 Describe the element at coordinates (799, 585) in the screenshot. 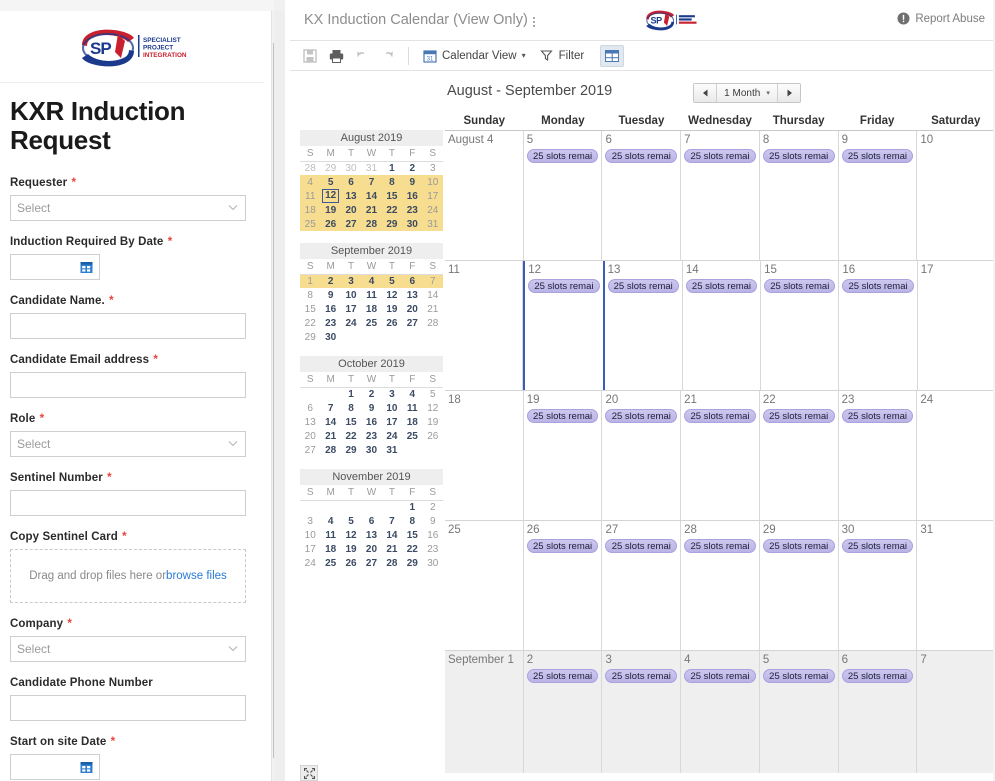

I see `calendar-day-cell: 29 25 slots remai` at that location.